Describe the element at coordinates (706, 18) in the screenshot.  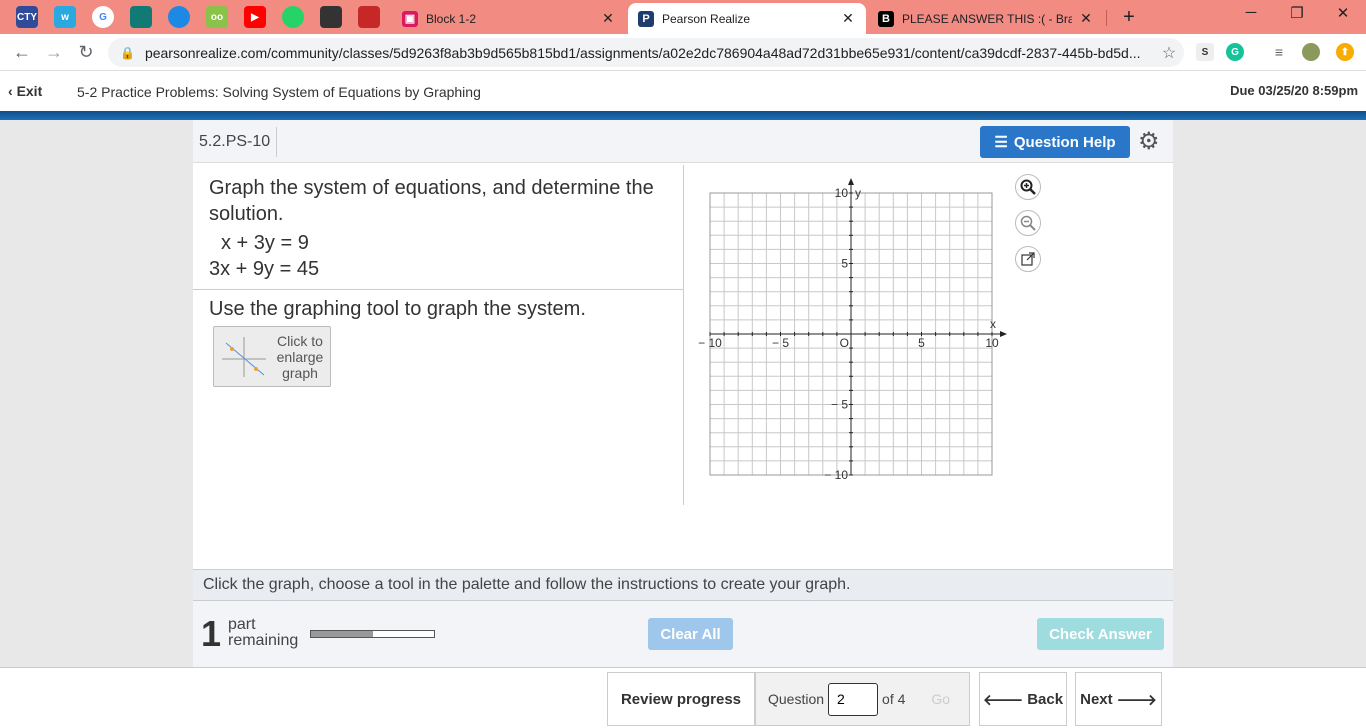
I see `tab-title: Pearson Realize` at that location.